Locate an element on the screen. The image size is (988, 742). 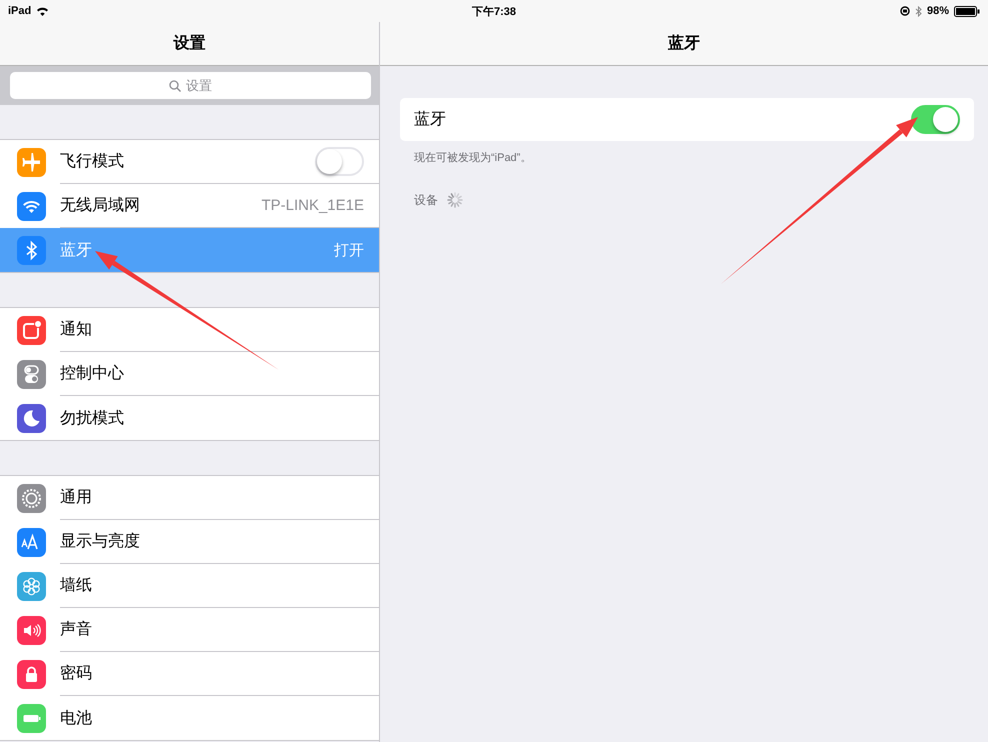
setting-value: 打开 is located at coordinates (349, 250).